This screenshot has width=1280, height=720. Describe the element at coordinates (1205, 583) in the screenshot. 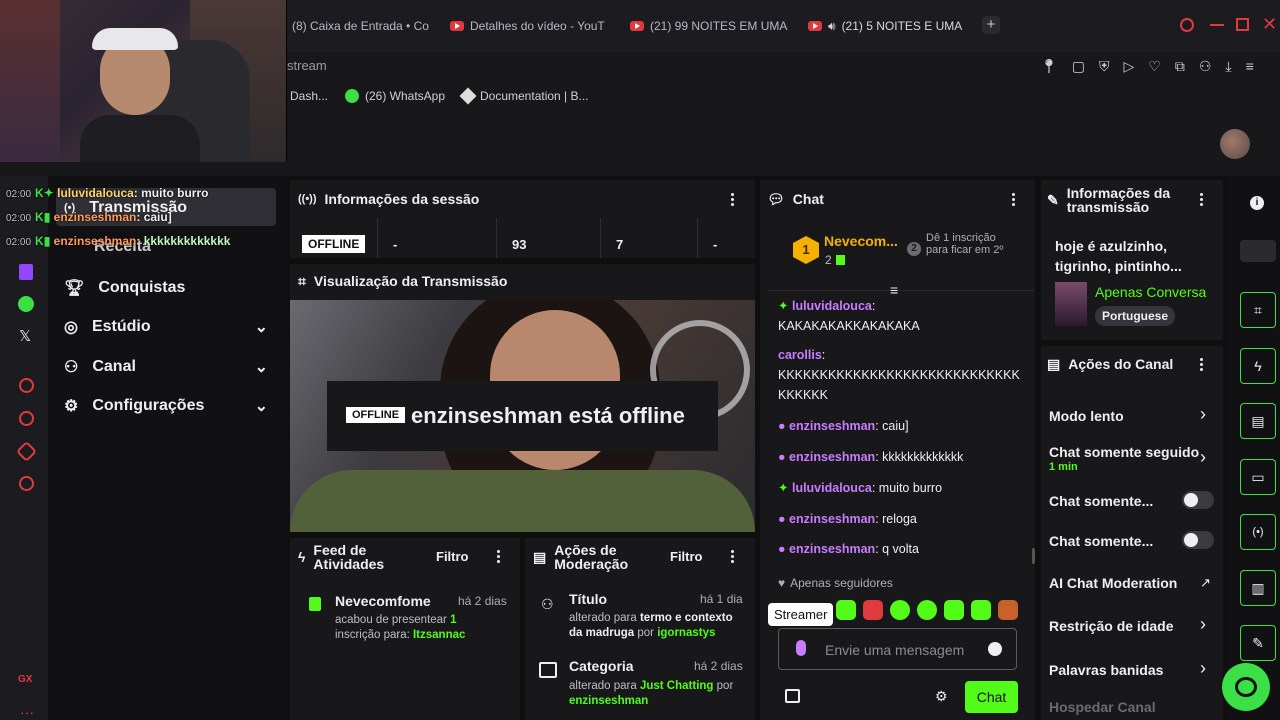

I see `external-link-icon: ↗` at that location.